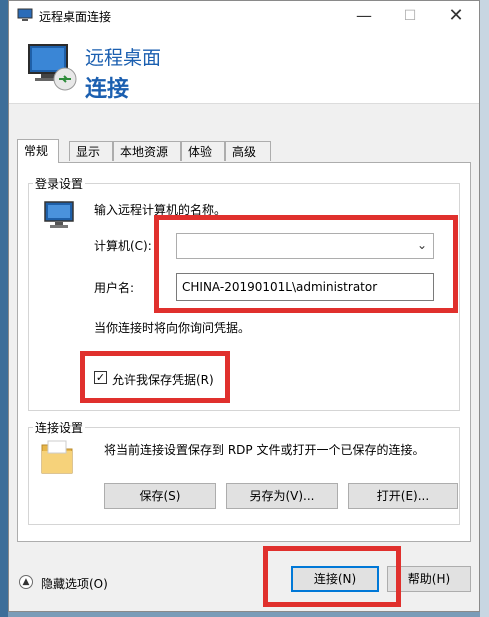 The image size is (489, 617). I want to click on minimize-button: —, so click(364, 16).